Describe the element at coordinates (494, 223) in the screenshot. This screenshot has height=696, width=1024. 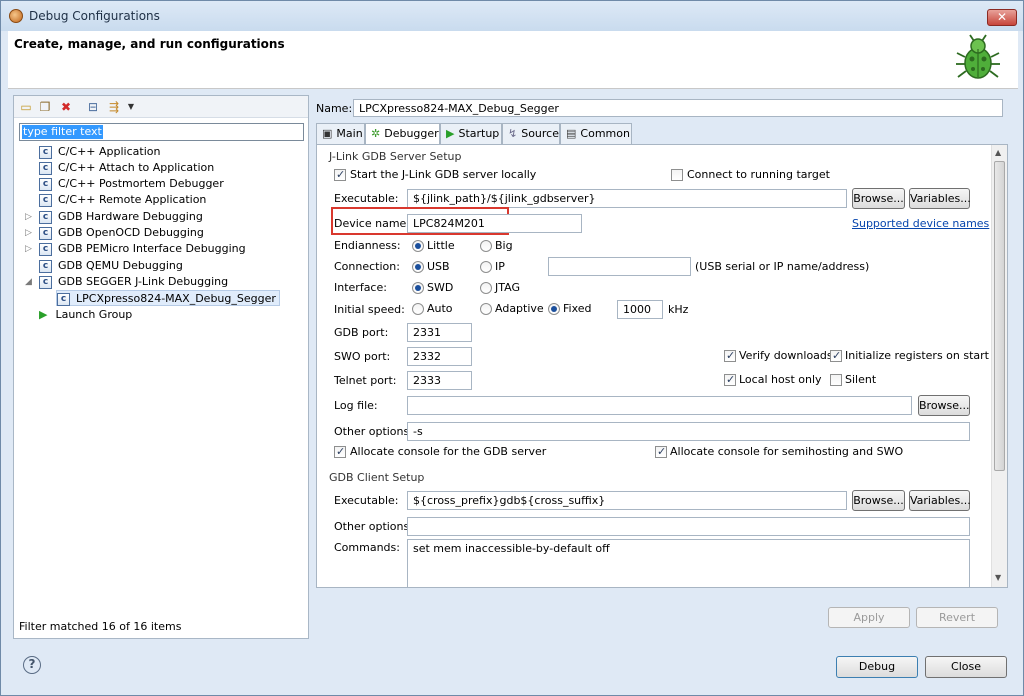
I see `device-name-field: LPC824M201` at that location.